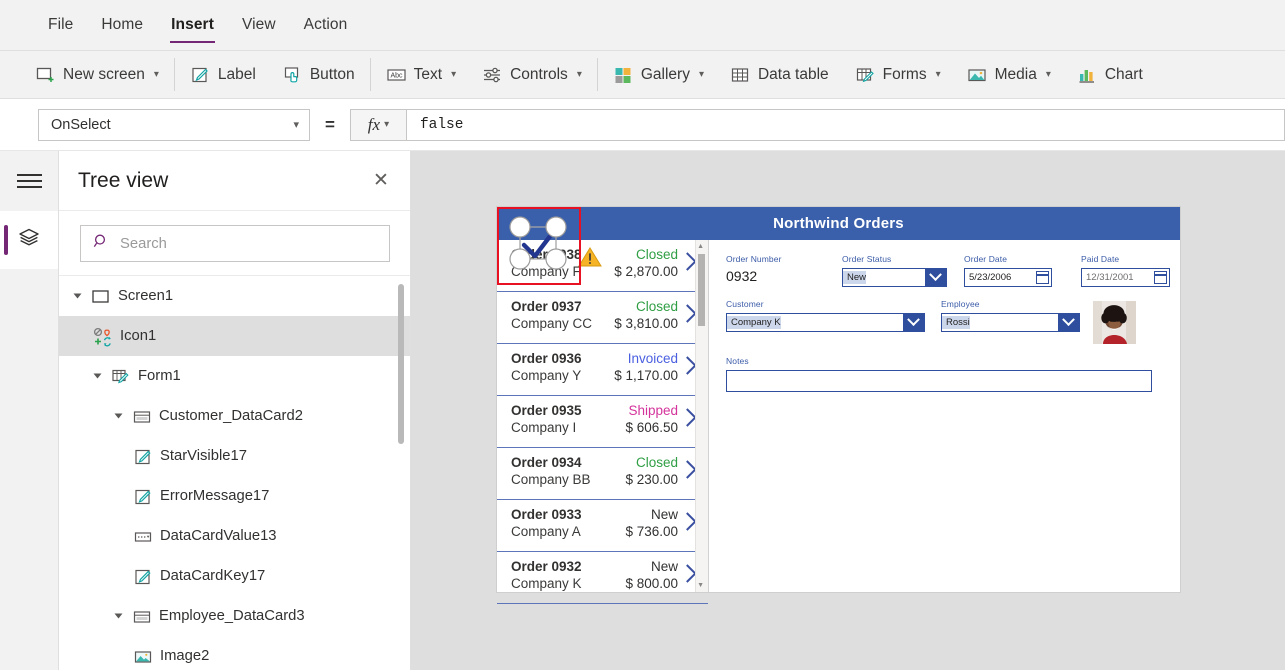 The image size is (1285, 670). I want to click on tree-node-label: Icon1, so click(138, 336).